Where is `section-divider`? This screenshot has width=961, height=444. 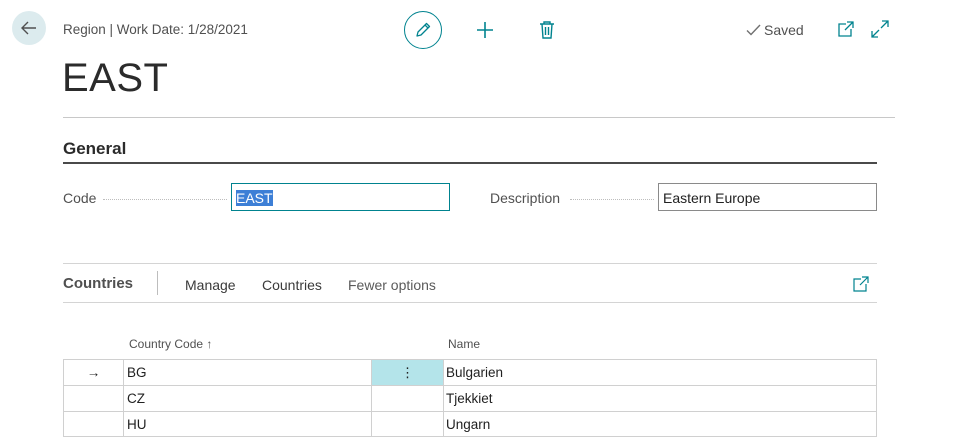
section-divider is located at coordinates (470, 163).